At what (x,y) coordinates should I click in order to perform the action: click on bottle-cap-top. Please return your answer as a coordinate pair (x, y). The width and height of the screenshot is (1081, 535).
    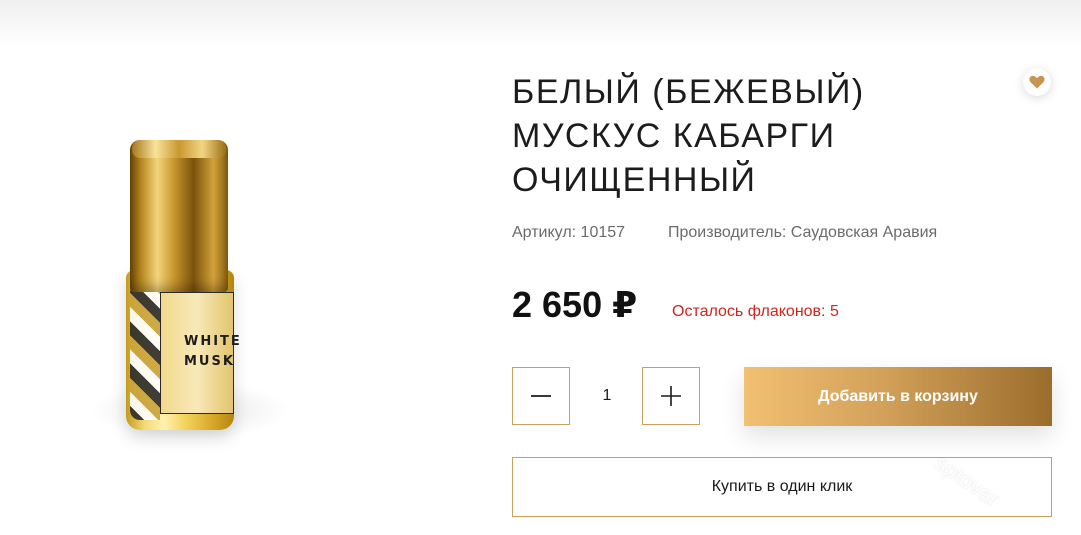
    Looking at the image, I should click on (179, 149).